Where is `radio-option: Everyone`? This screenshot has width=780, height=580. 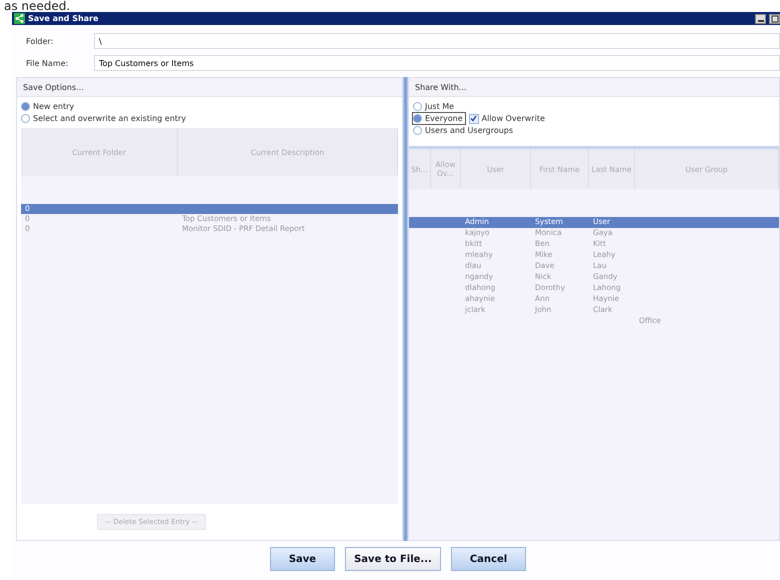
radio-option: Everyone is located at coordinates (439, 118).